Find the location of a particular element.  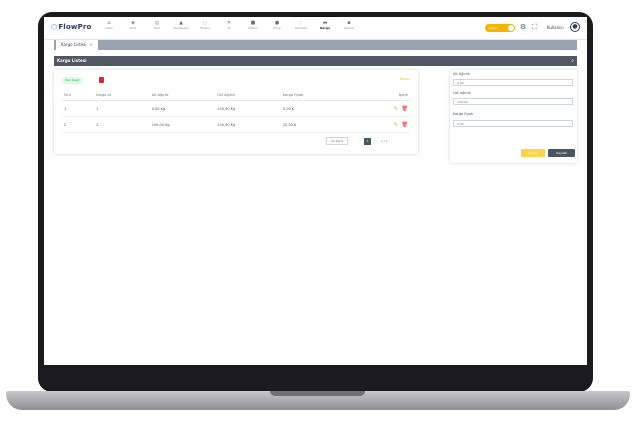

prev-page-button: ‹ is located at coordinates (358, 141).